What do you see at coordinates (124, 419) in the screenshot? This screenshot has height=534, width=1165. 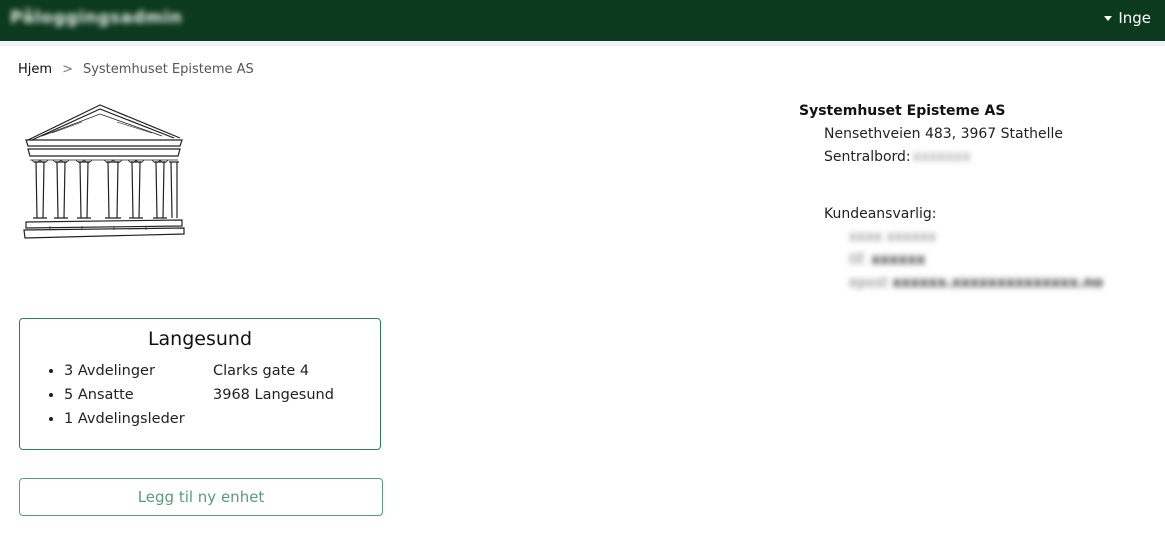 I see `unit-stat-managers: 1 Avdelingsleder` at bounding box center [124, 419].